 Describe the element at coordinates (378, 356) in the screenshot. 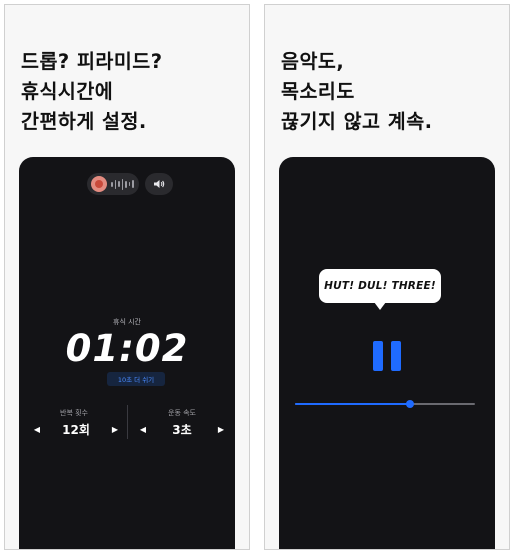

I see `pause-icon` at that location.